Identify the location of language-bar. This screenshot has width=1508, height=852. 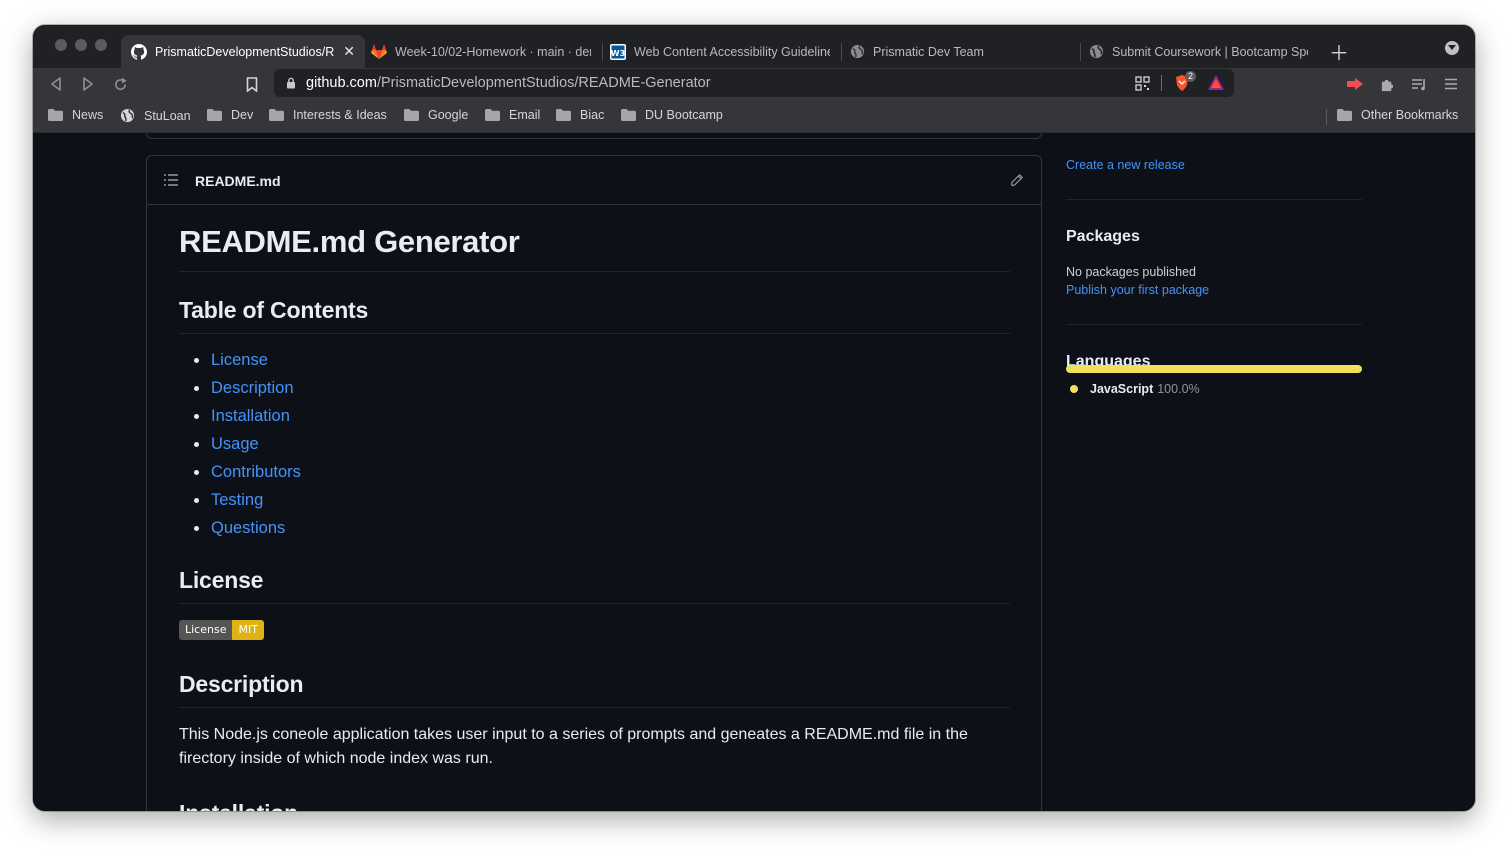
(1214, 369).